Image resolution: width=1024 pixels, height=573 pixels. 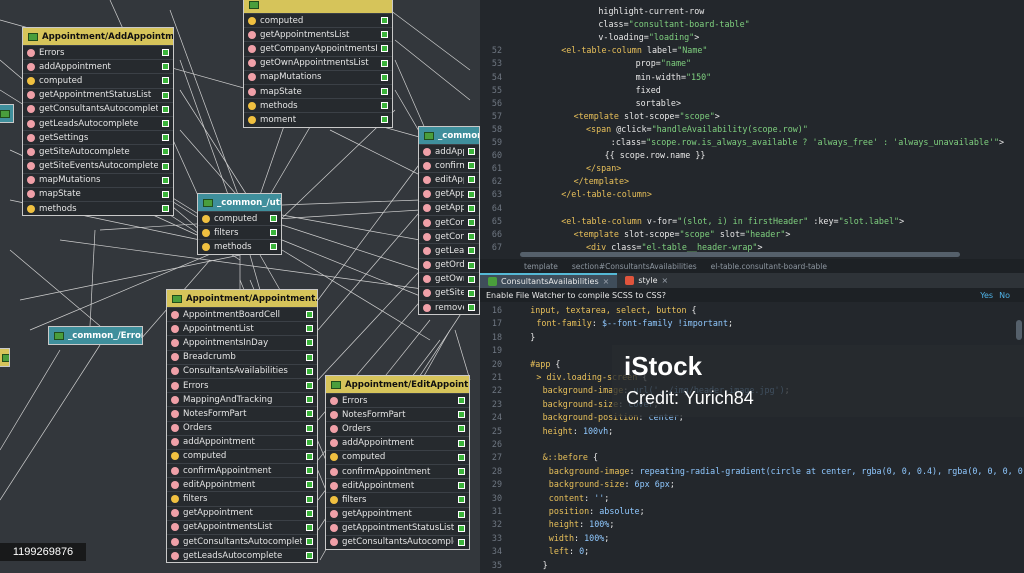 What do you see at coordinates (242, 356) in the screenshot?
I see `uml-member-row: Breadcrumb` at bounding box center [242, 356].